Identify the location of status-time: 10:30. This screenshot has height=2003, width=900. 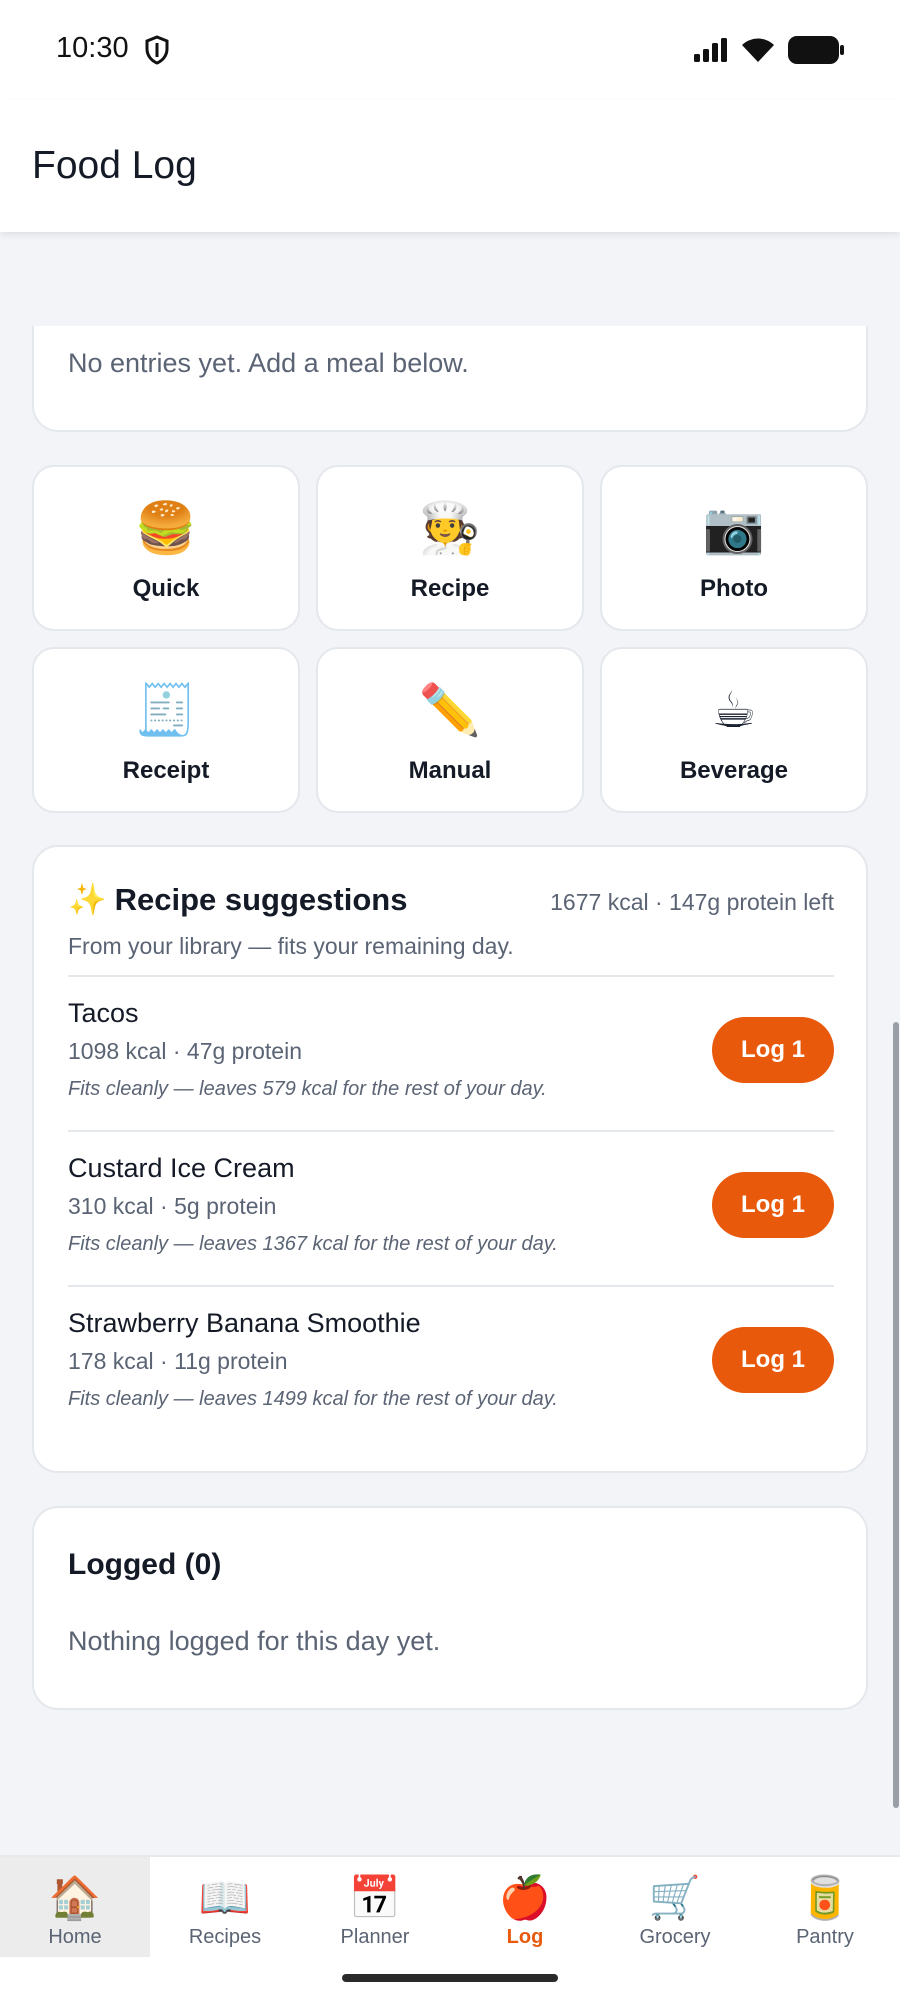
(92, 48).